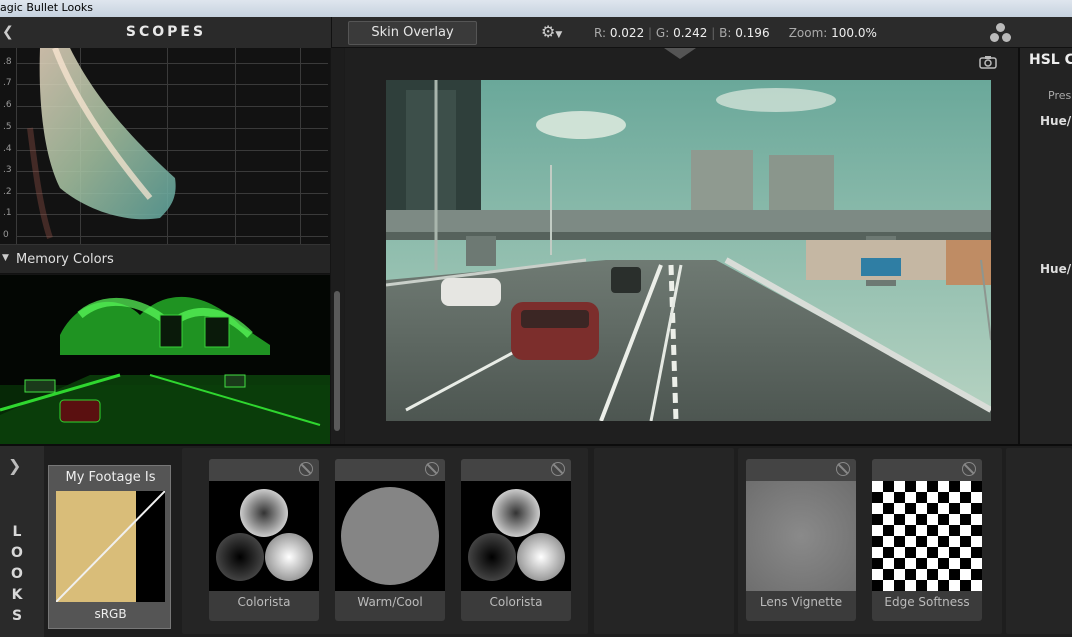 The width and height of the screenshot is (1072, 637). Describe the element at coordinates (927, 536) in the screenshot. I see `edge-softness-thumbnail` at that location.